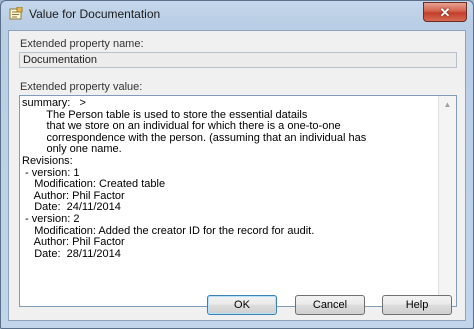 The width and height of the screenshot is (474, 329). What do you see at coordinates (242, 305) in the screenshot?
I see `ok-button: OK` at bounding box center [242, 305].